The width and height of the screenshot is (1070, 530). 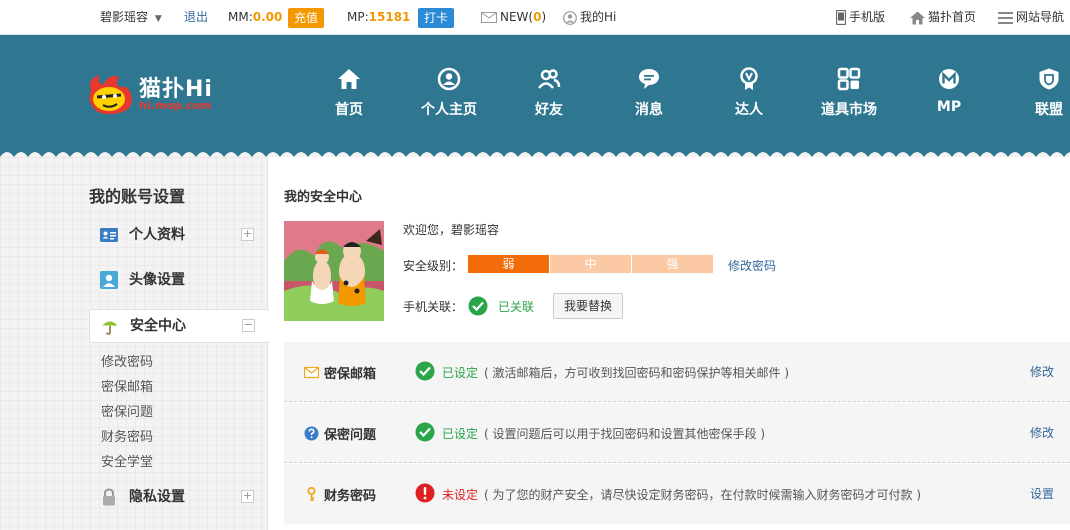 What do you see at coordinates (517, 17) in the screenshot?
I see `new-label: NEW(` at bounding box center [517, 17].